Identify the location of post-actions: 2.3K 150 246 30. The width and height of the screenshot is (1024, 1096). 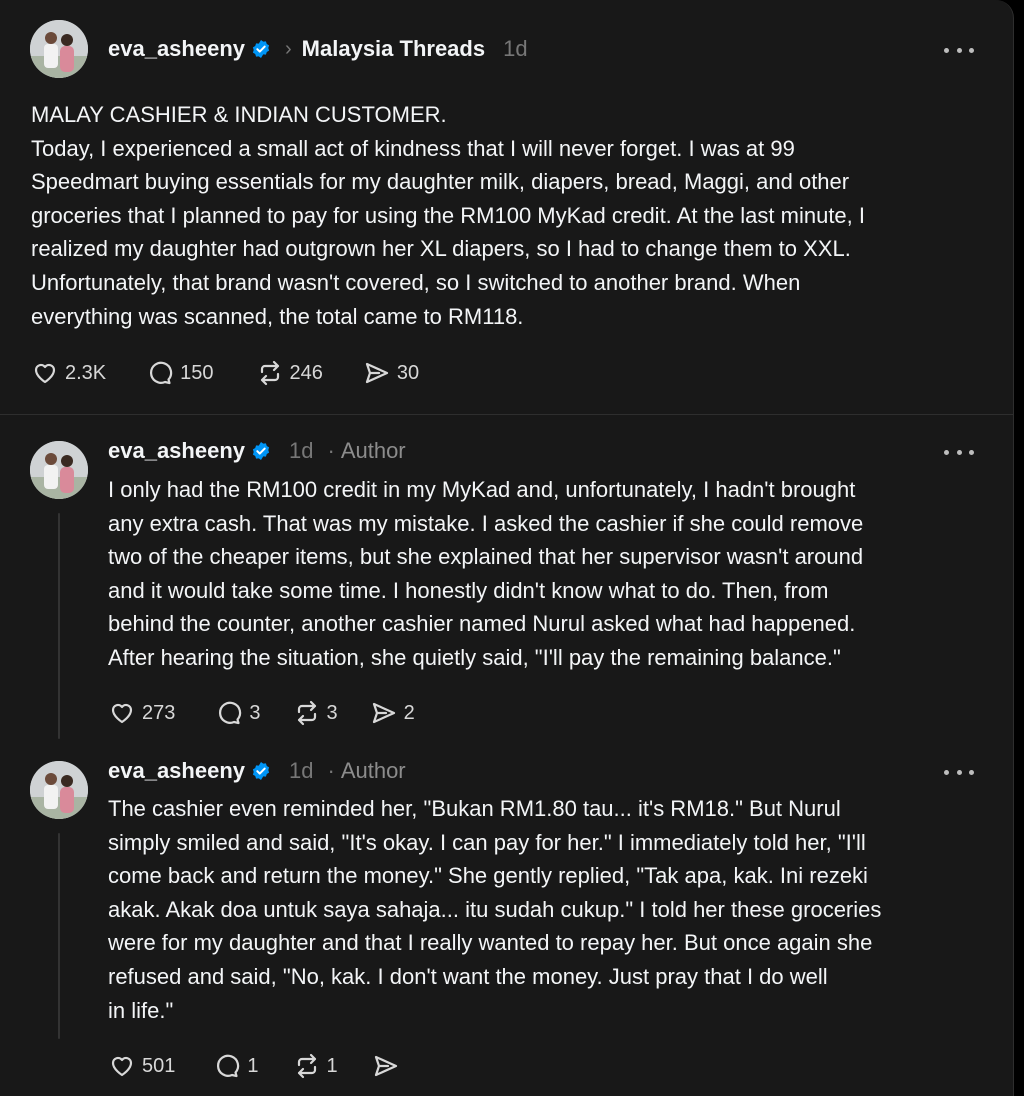
(240, 373).